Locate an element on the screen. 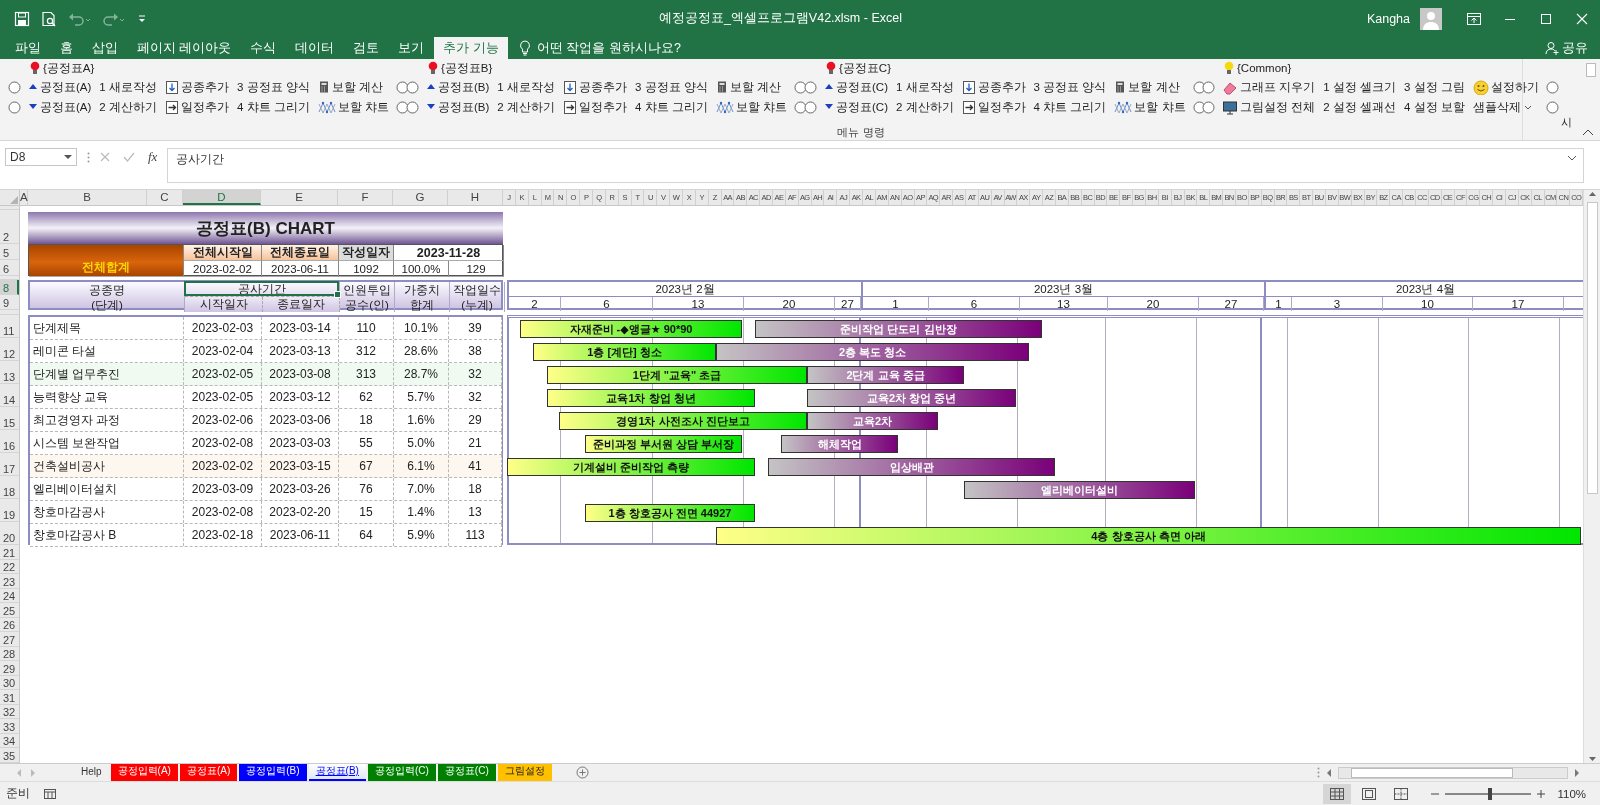  page-layout-icon is located at coordinates (1369, 793).